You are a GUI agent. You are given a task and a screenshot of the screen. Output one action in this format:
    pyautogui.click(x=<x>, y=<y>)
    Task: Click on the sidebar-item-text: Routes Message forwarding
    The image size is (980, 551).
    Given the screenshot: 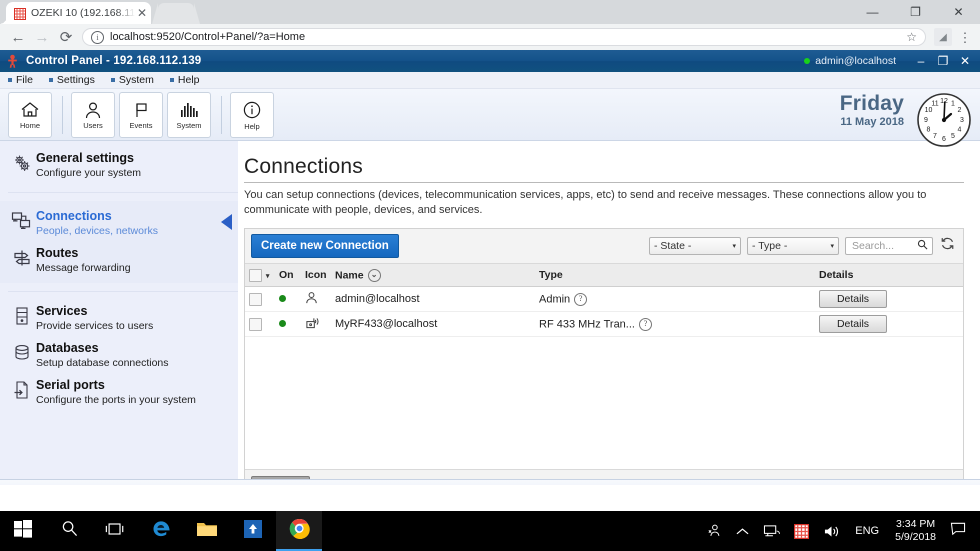 What is the action you would take?
    pyautogui.click(x=134, y=260)
    